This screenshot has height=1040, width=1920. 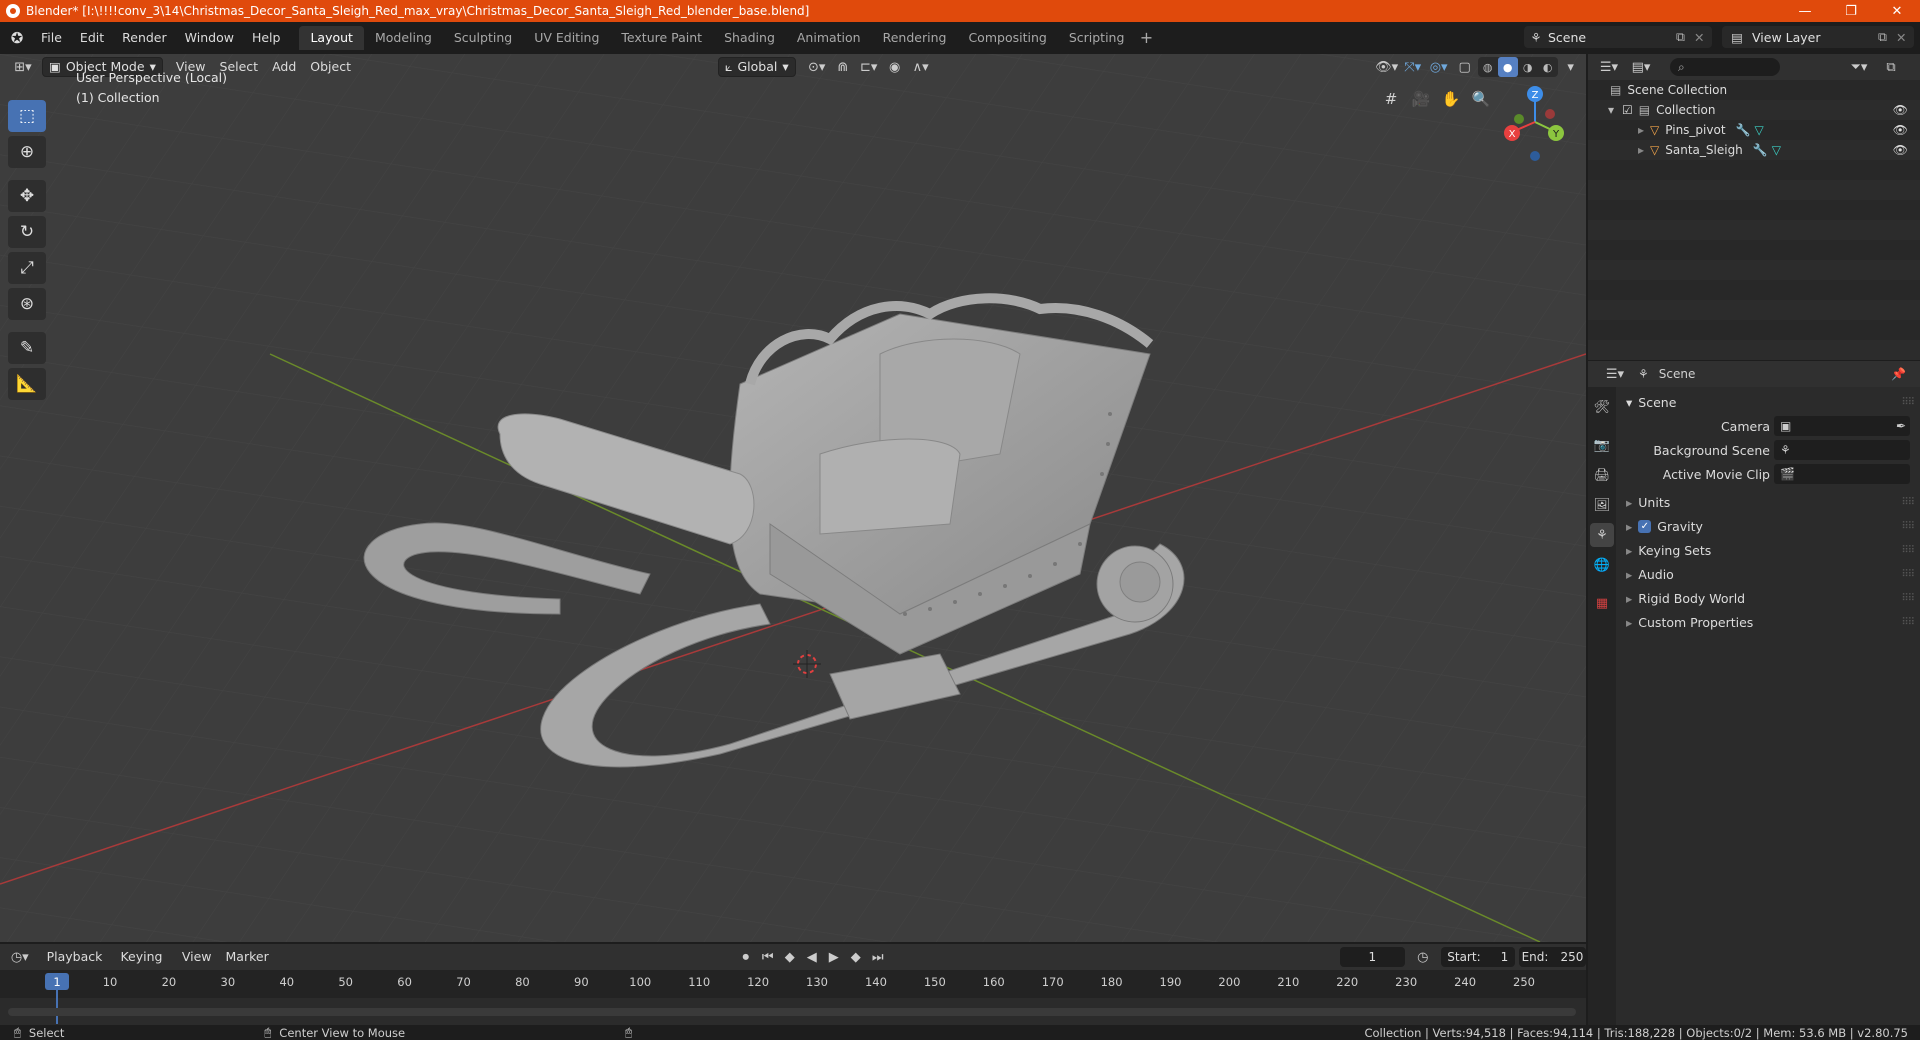 What do you see at coordinates (915, 38) in the screenshot?
I see `tab-rendering: Rendering` at bounding box center [915, 38].